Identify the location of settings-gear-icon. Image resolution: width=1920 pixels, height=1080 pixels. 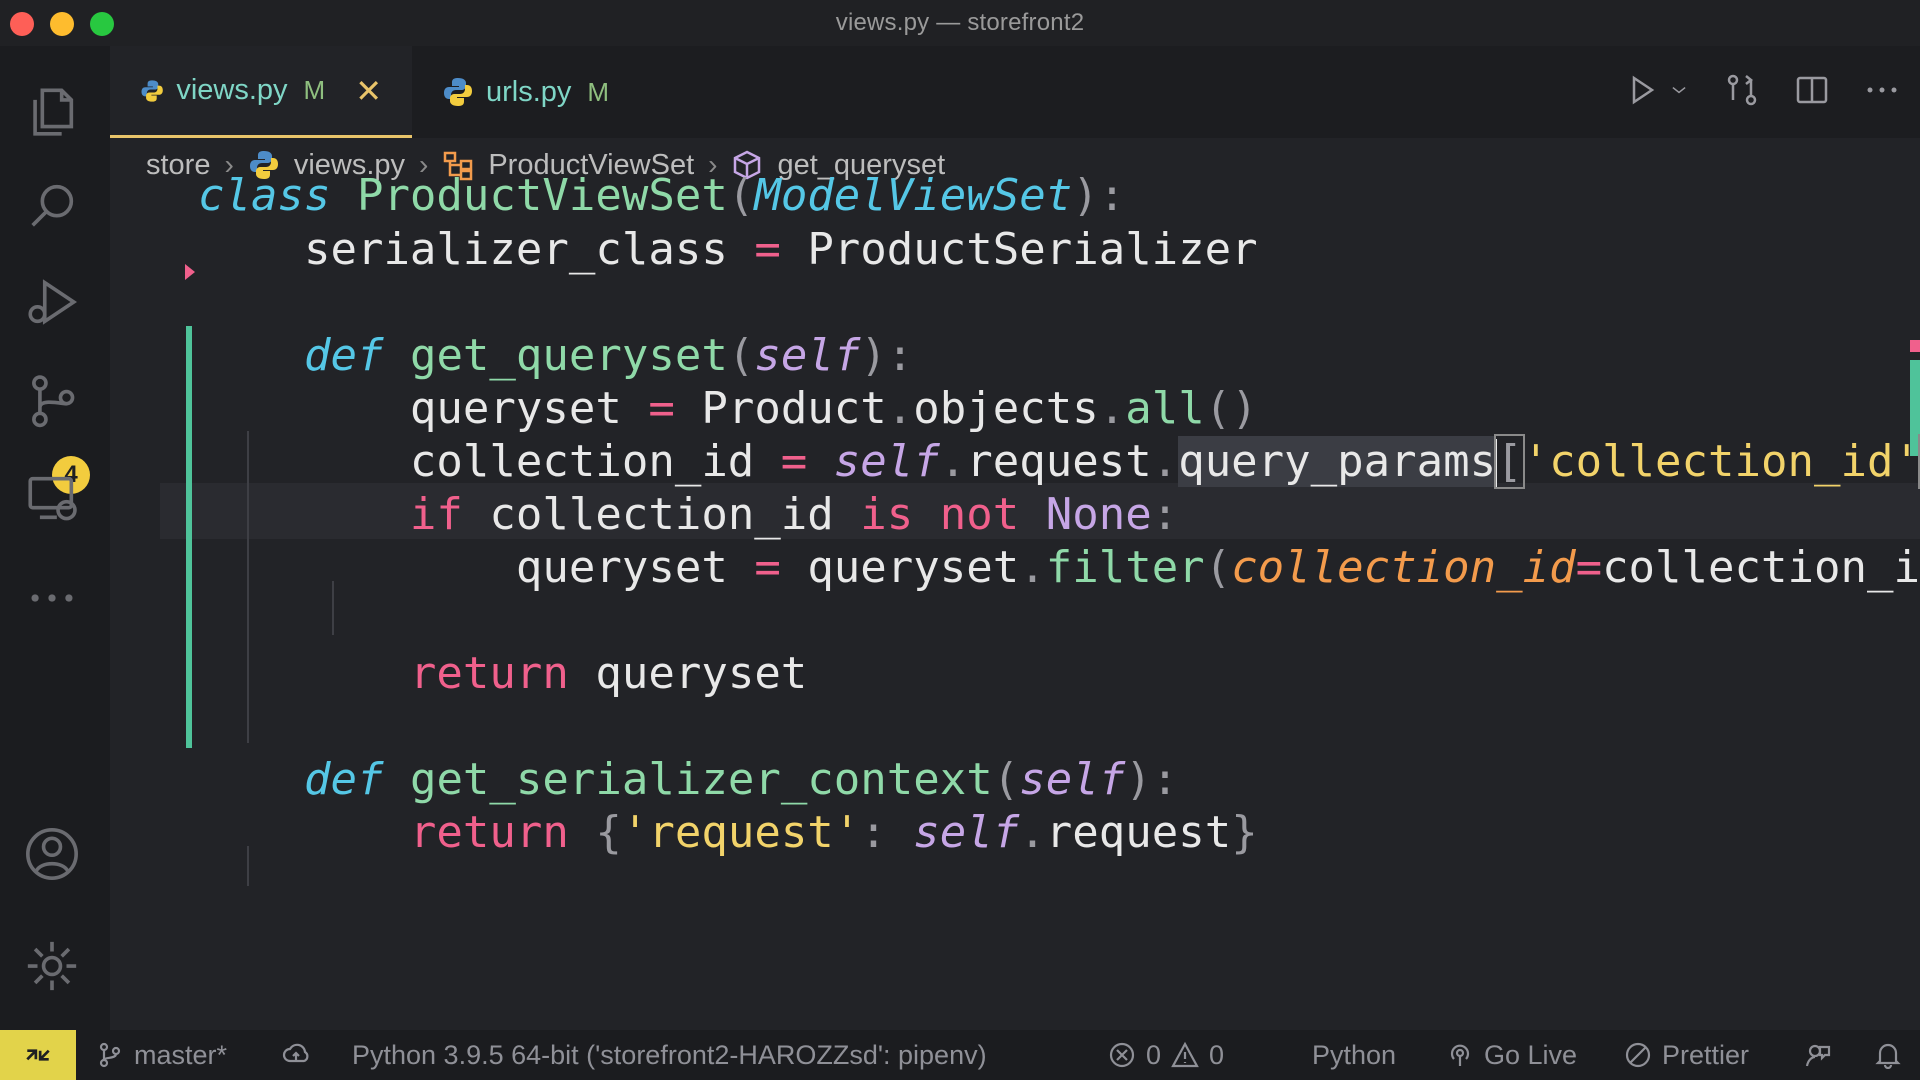
(52, 966).